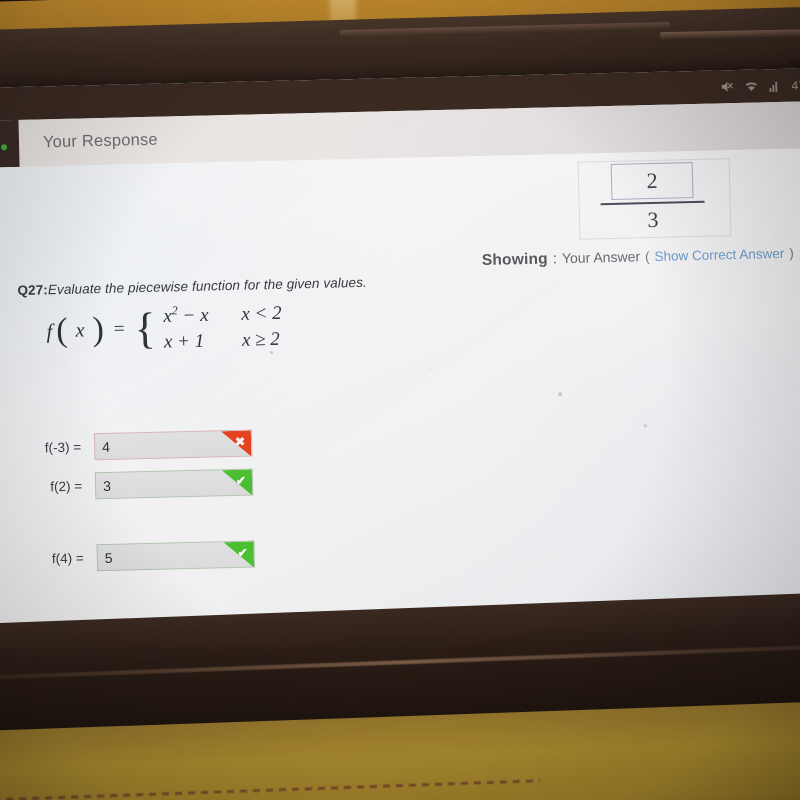  I want to click on answer-value: 3, so click(107, 485).